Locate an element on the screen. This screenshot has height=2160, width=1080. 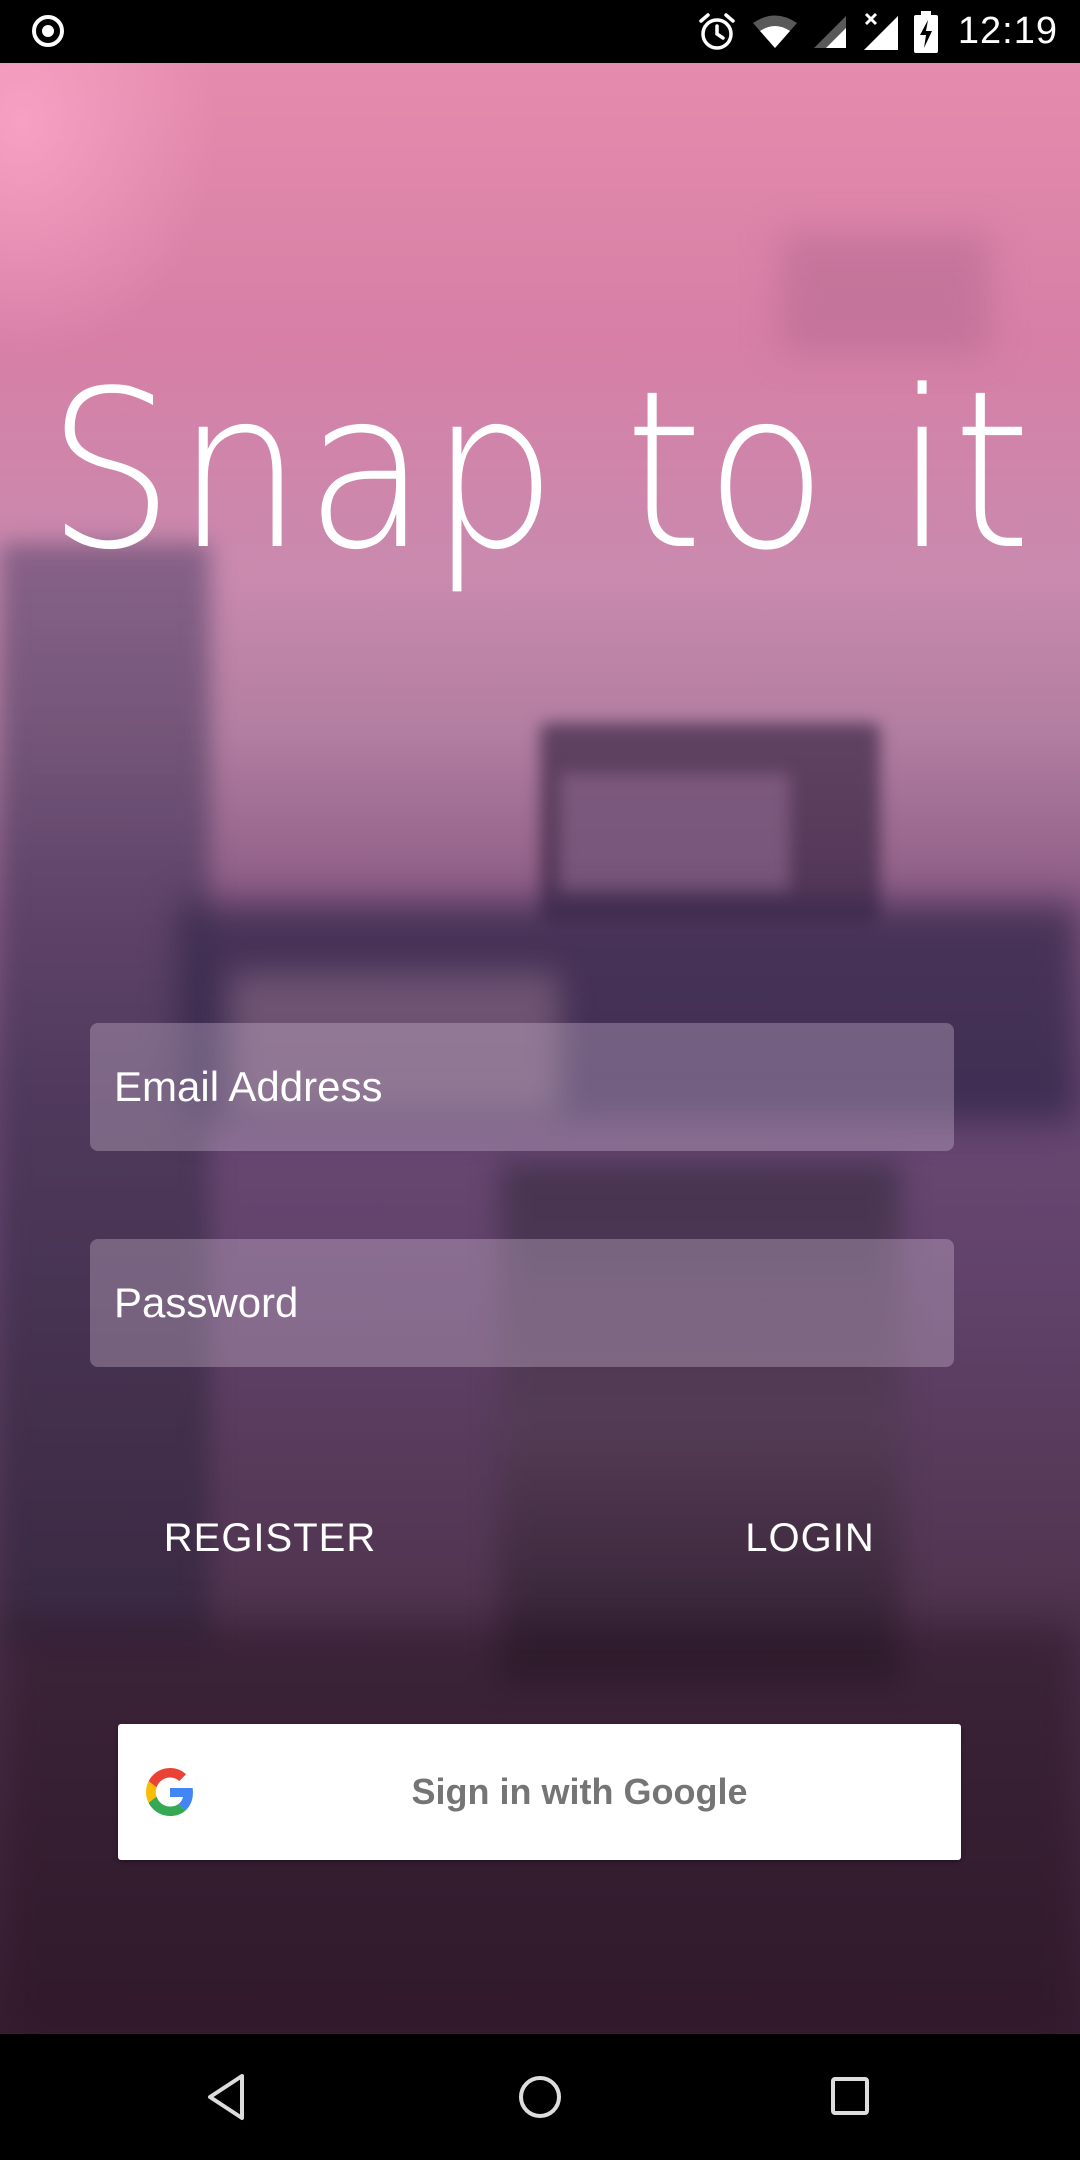
email-placeholder: Email Address is located at coordinates (248, 1086).